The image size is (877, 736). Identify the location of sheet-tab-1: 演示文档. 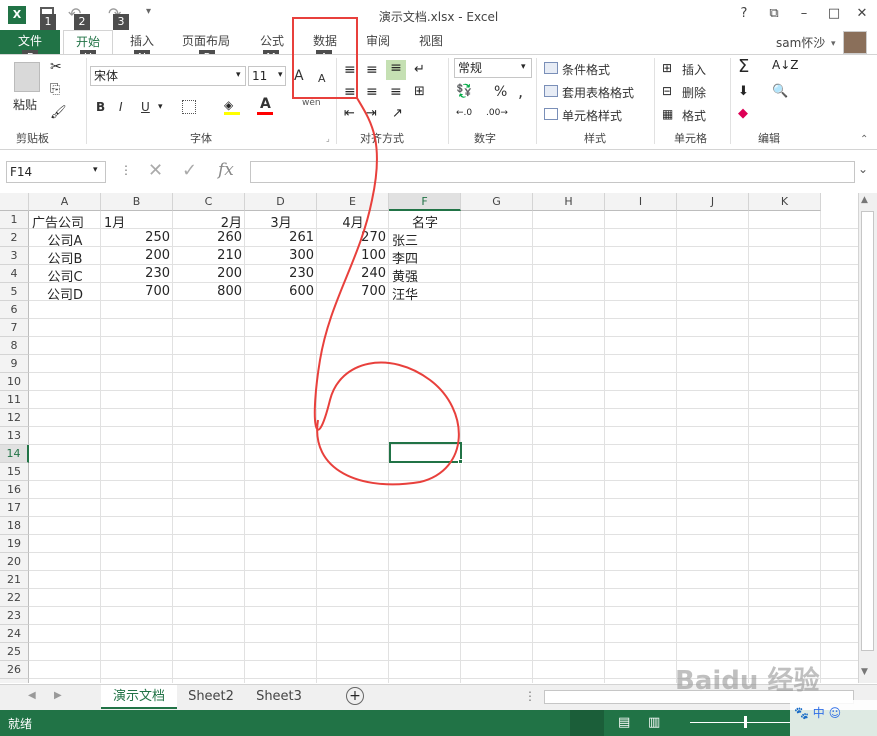
(139, 697).